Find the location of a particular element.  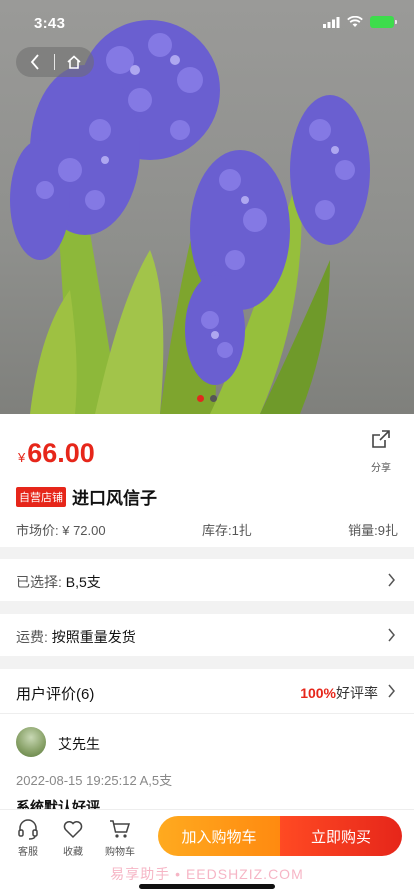

share-button: 分享 is located at coordinates (381, 451).